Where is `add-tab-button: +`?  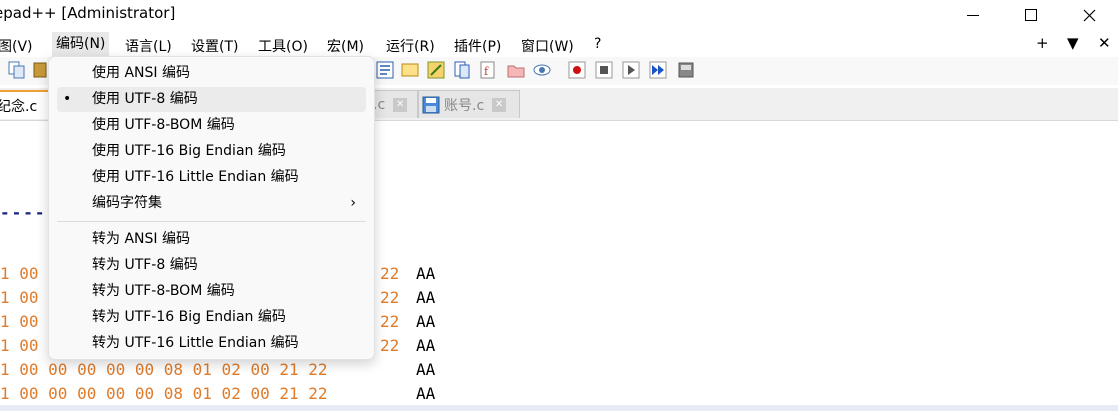 add-tab-button: + is located at coordinates (1042, 43).